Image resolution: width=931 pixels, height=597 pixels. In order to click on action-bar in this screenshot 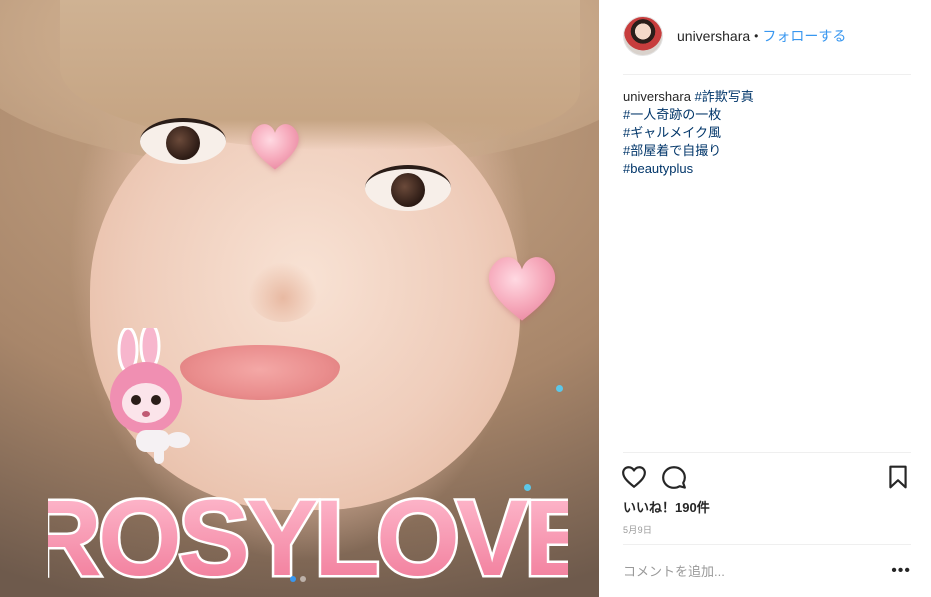, I will do `click(766, 477)`.